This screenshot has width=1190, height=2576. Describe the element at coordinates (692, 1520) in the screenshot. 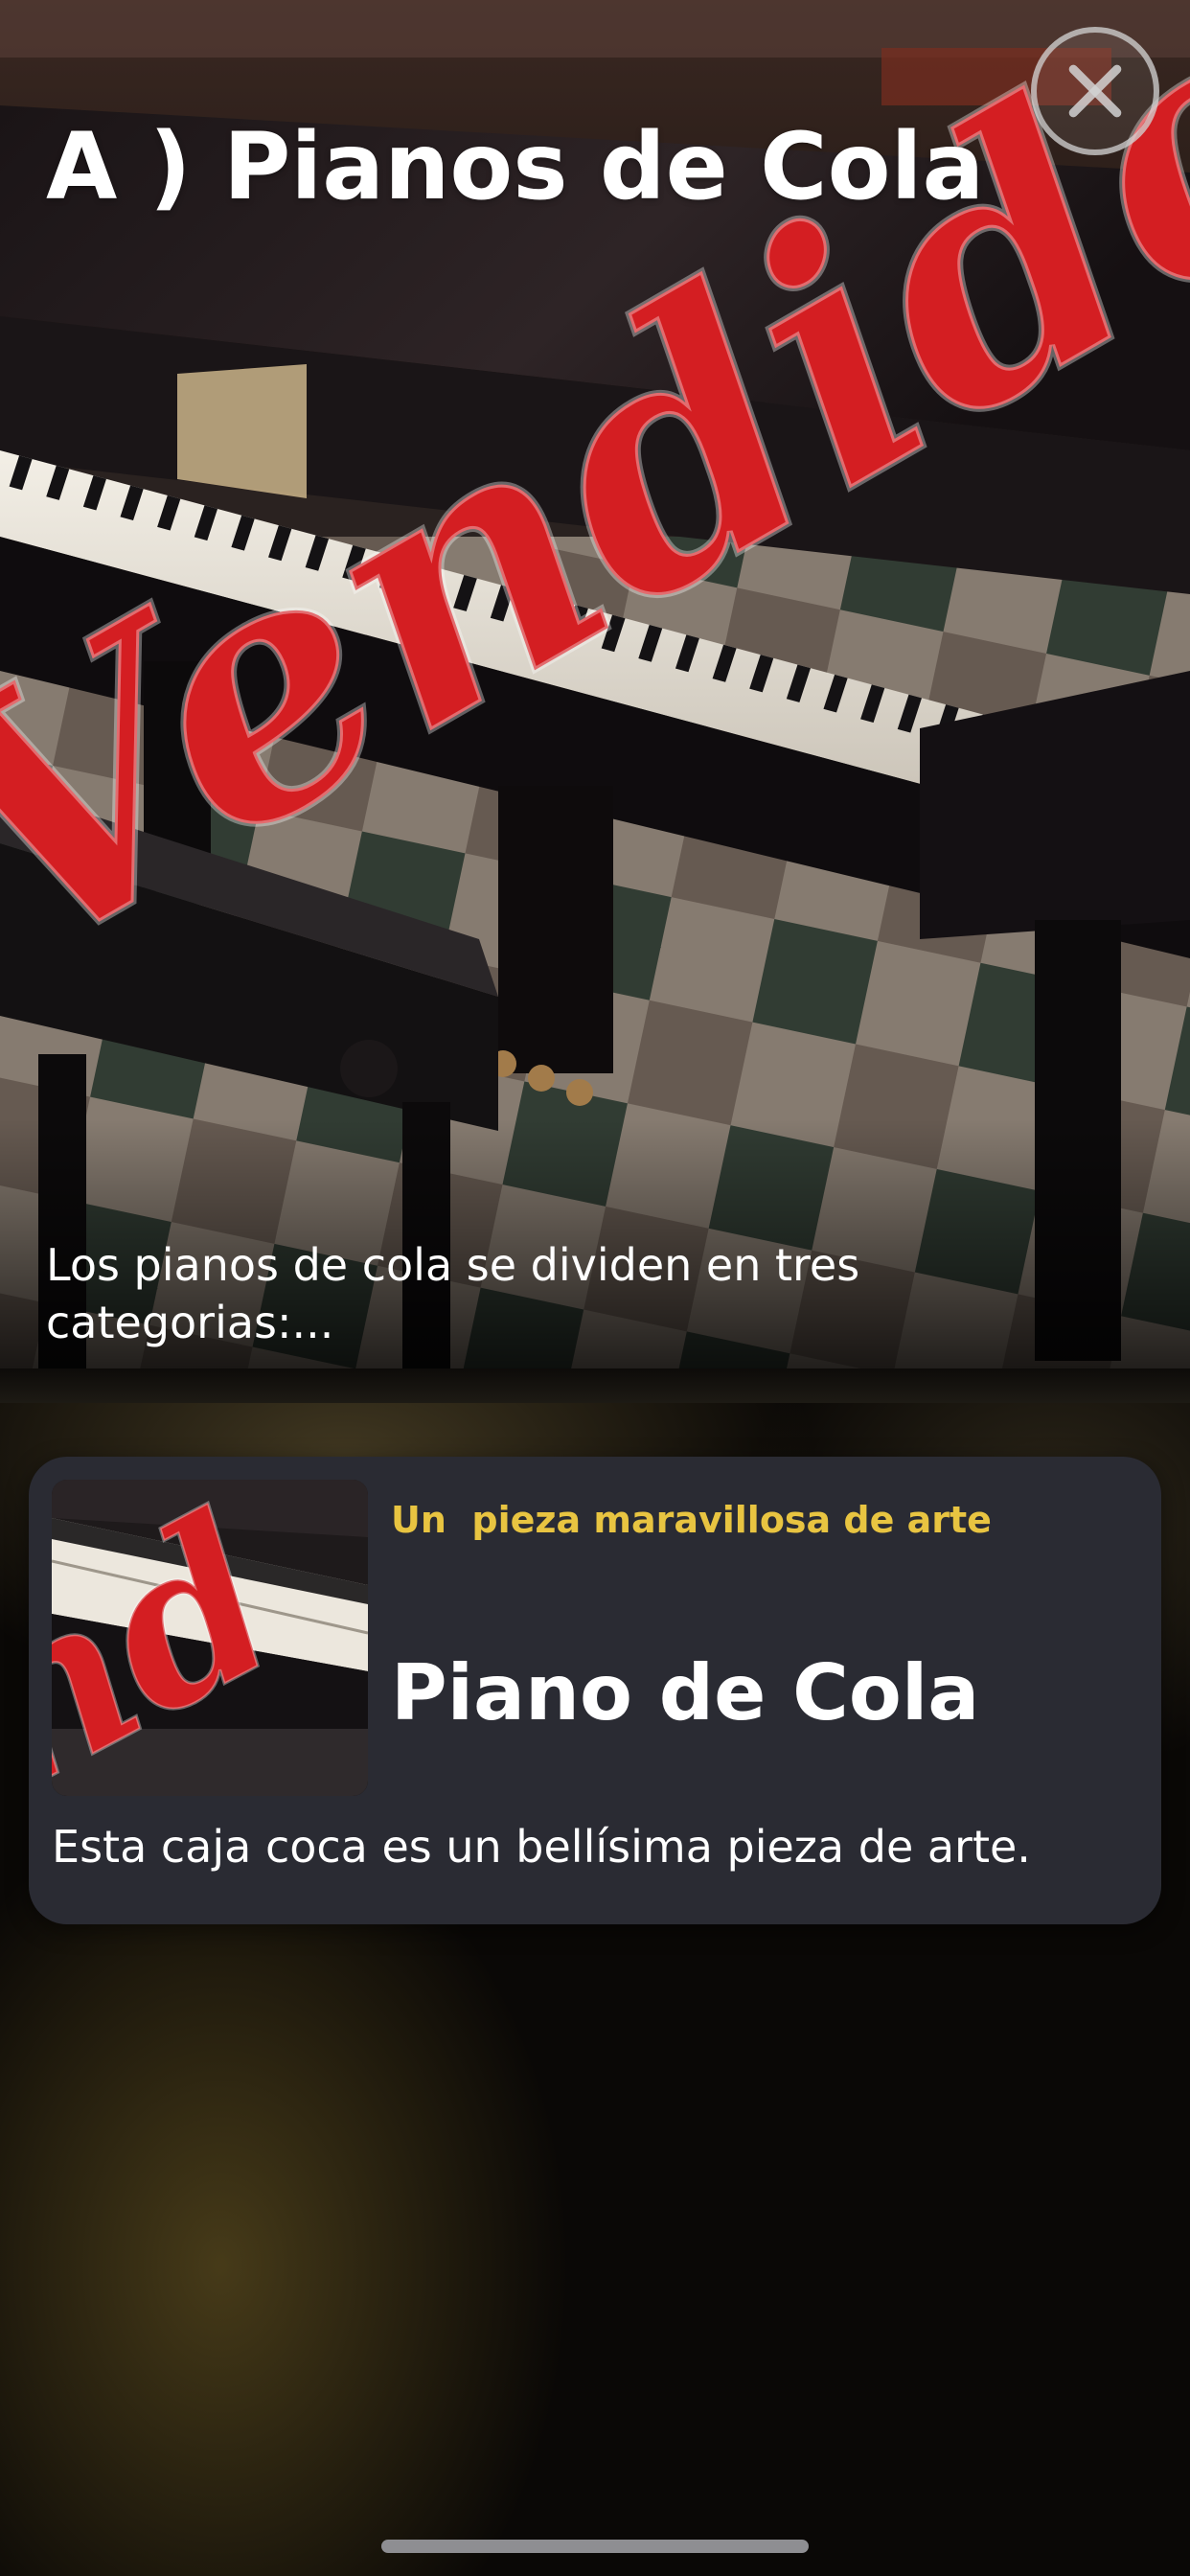

I see `card-tagline: Un pieza maravillosa de arte` at that location.